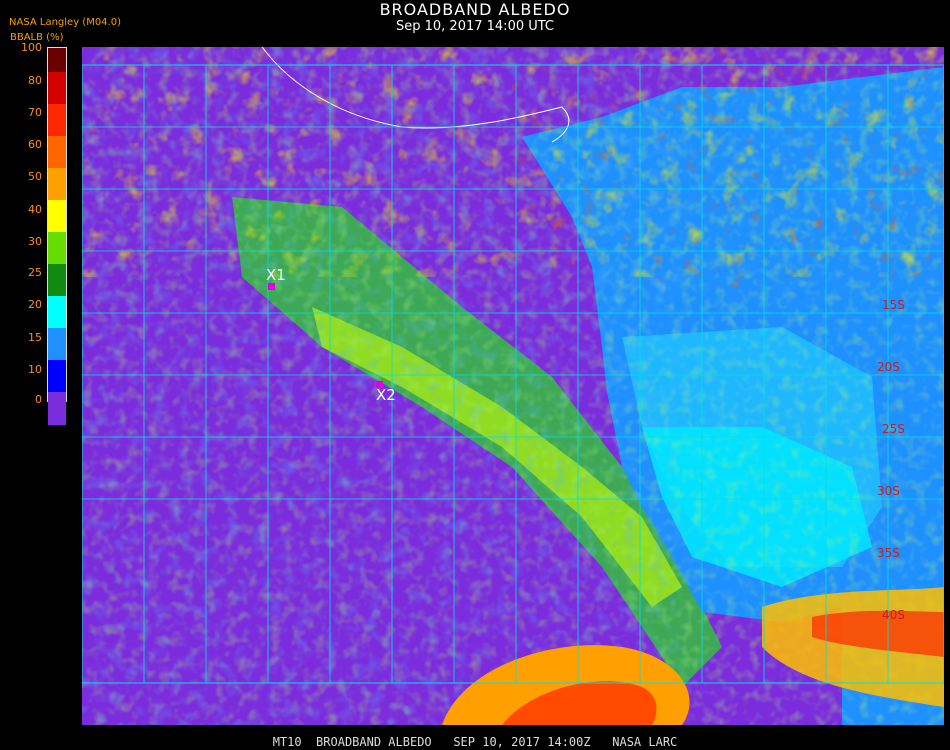 The width and height of the screenshot is (950, 750). What do you see at coordinates (35, 369) in the screenshot?
I see `legend-tick-label: 10` at bounding box center [35, 369].